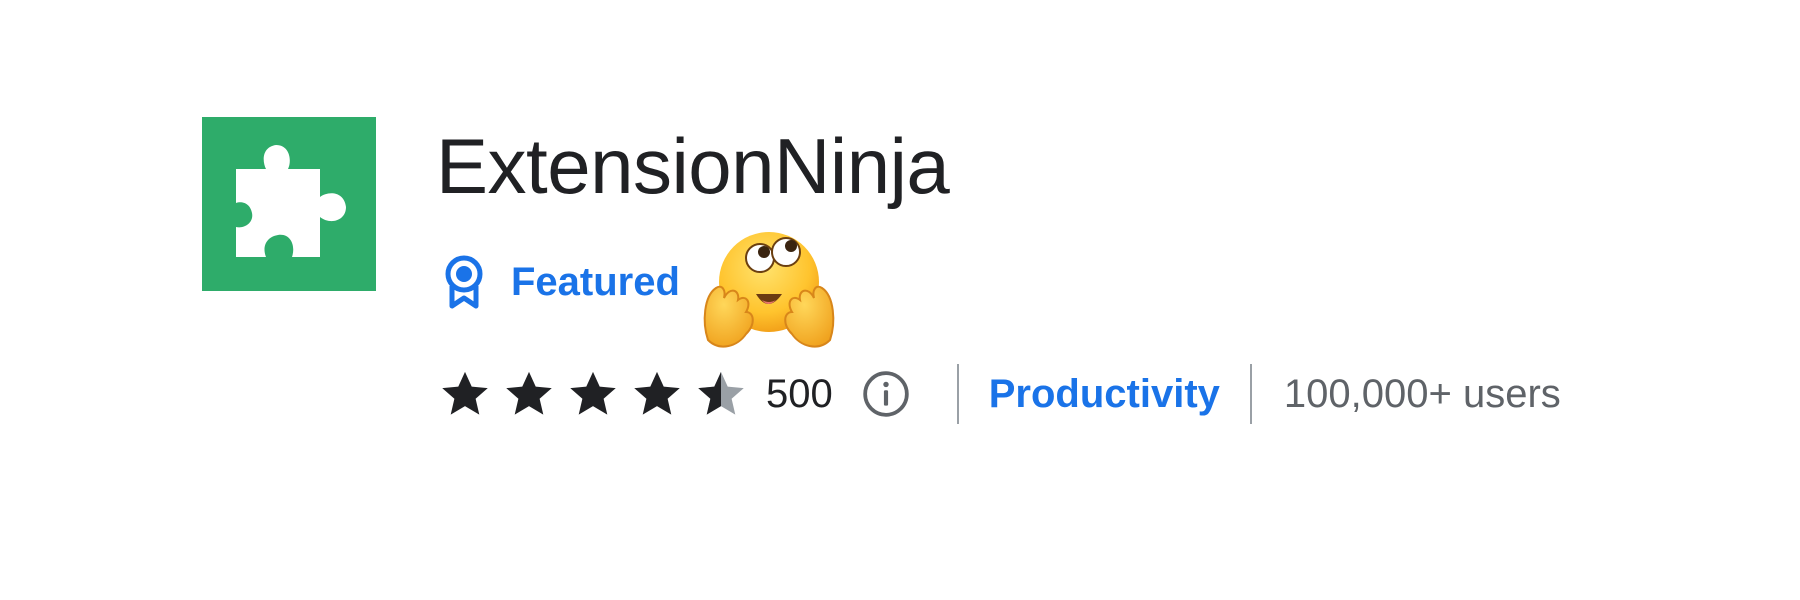 This screenshot has width=1800, height=600. Describe the element at coordinates (886, 394) in the screenshot. I see `info-icon` at that location.